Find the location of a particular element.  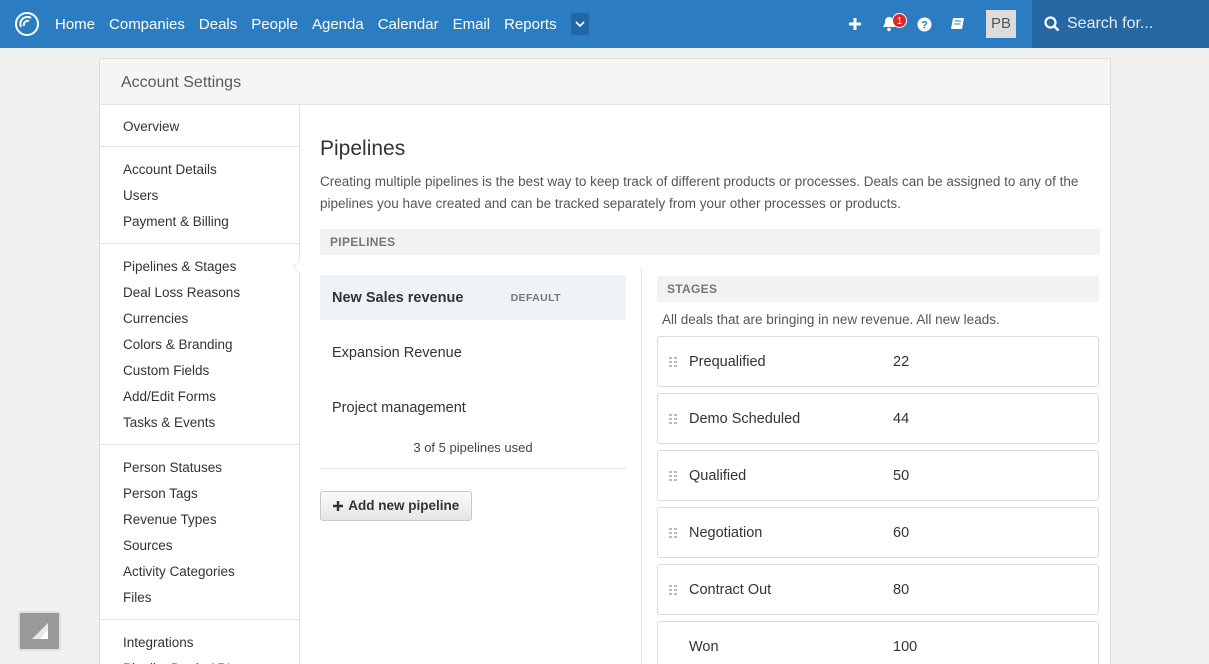

nav-people: People is located at coordinates (274, 24).